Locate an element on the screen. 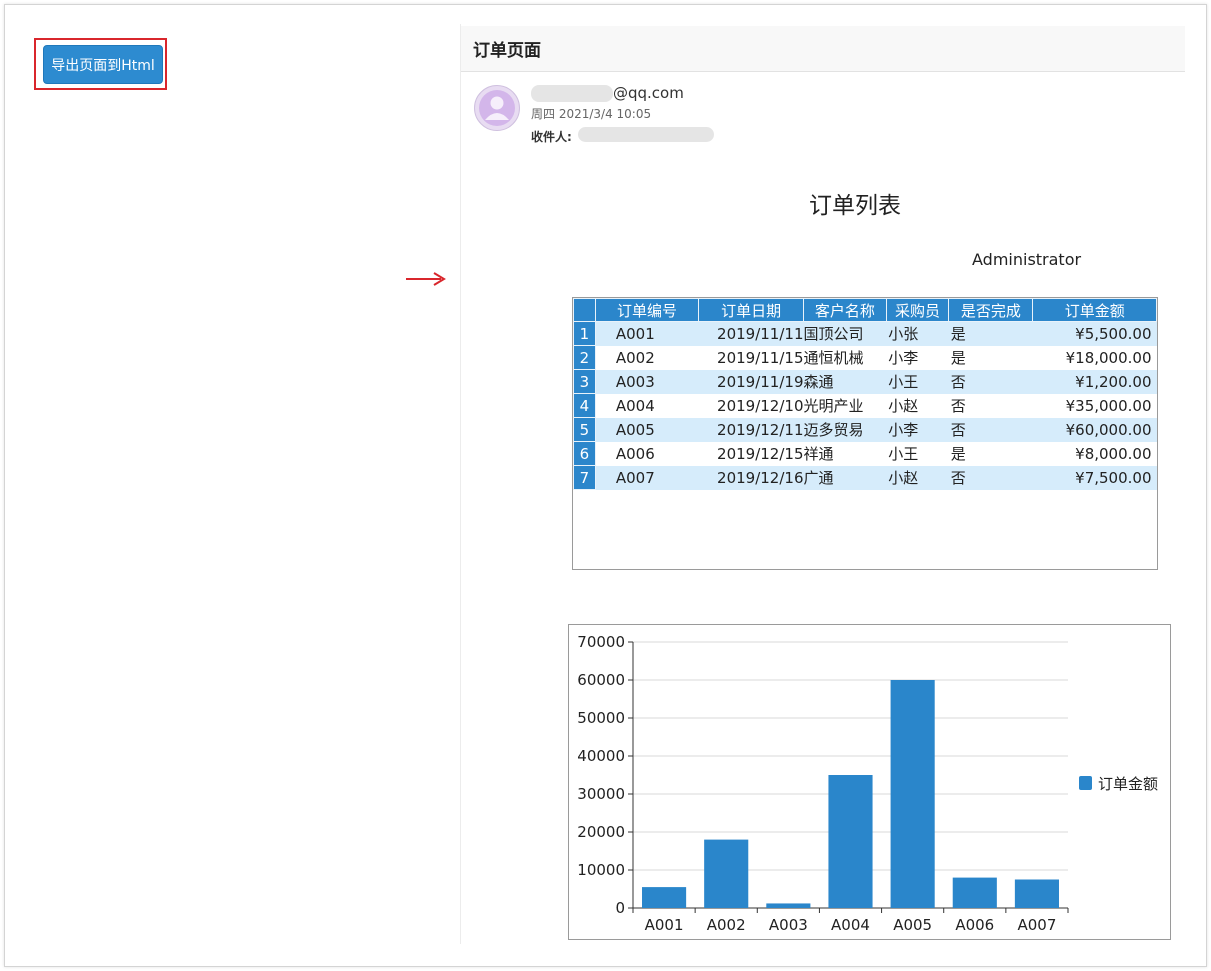 The image size is (1211, 971). y-tick-label: 70000 is located at coordinates (601, 642).